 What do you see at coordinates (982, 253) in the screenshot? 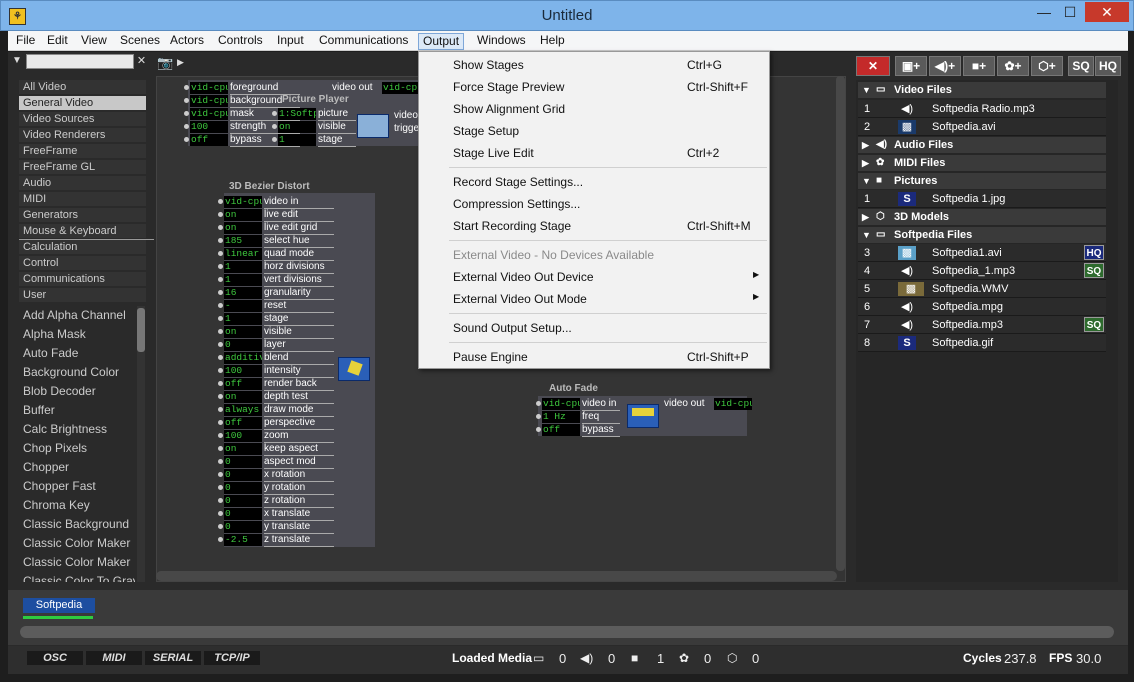
I see `media-file-row: 3 ▩ Softpedia1.avi HQ` at bounding box center [982, 253].